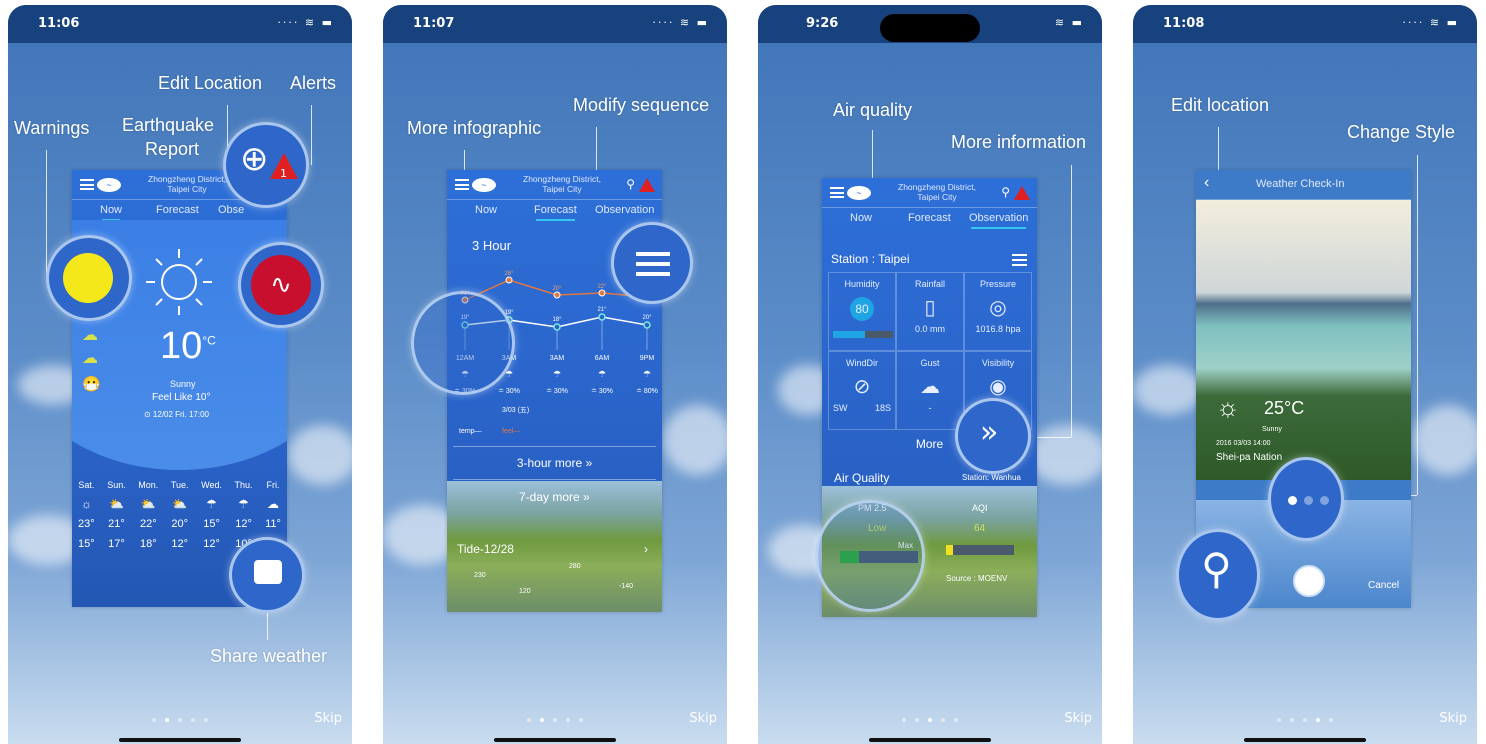 This screenshot has height=744, width=1486. What do you see at coordinates (1303, 340) in the screenshot?
I see `check-in-photo` at bounding box center [1303, 340].